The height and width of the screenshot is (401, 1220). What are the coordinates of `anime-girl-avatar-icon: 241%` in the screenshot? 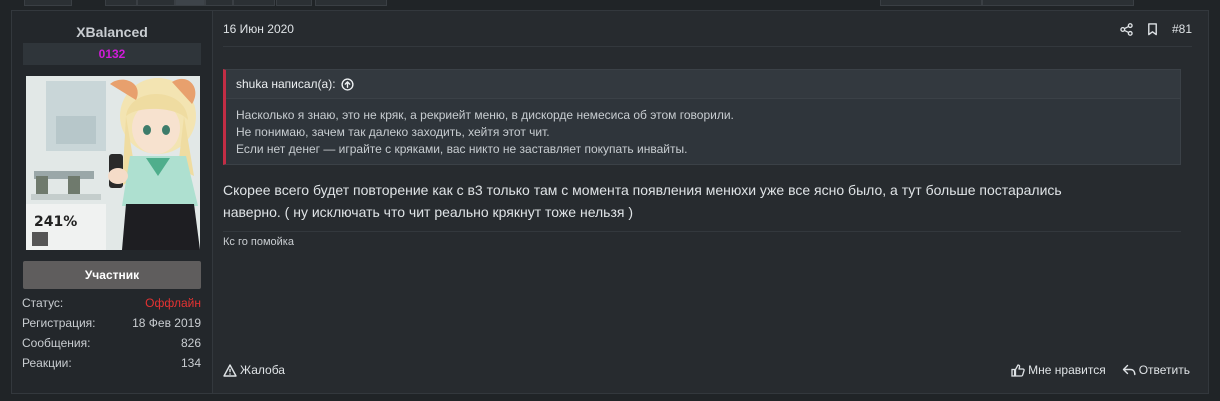 It's located at (113, 163).